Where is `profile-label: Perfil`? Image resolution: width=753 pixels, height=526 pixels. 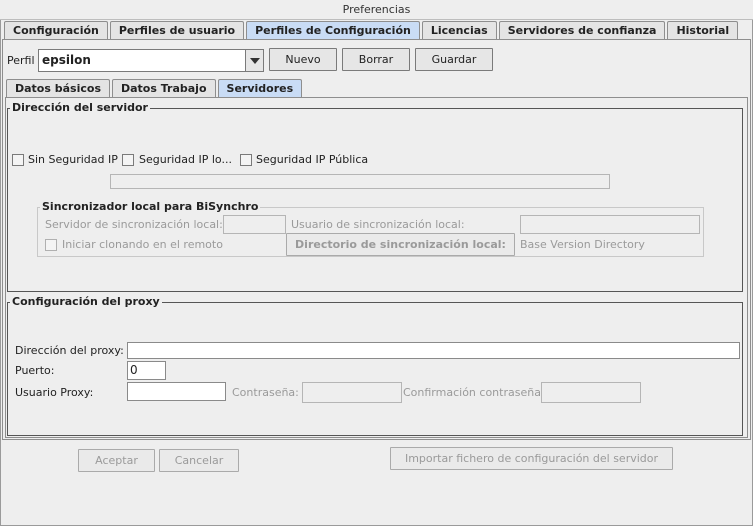
profile-label: Perfil is located at coordinates (21, 60).